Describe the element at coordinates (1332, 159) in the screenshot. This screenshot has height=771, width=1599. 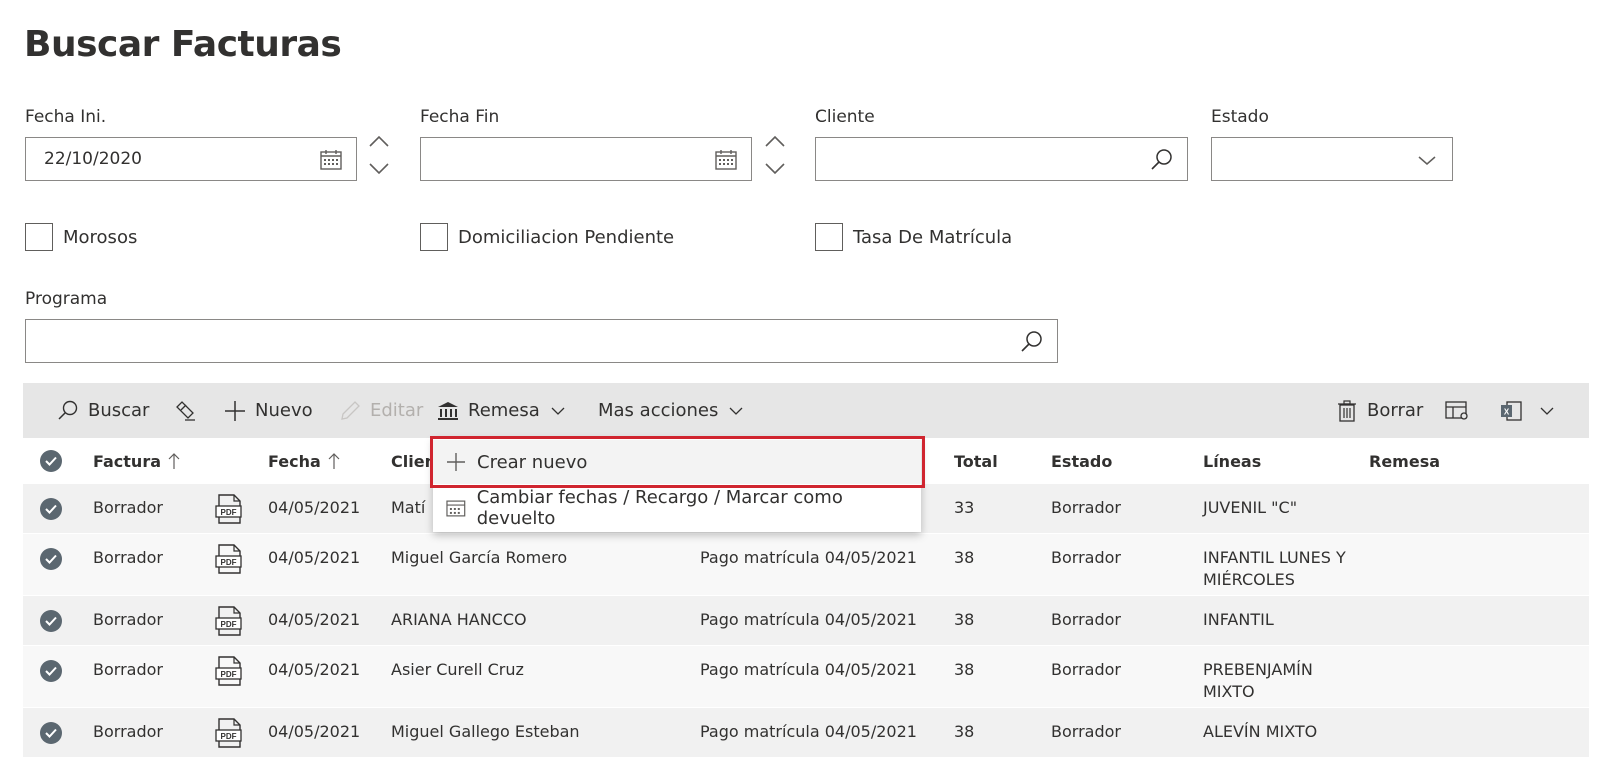
I see `estado-select` at that location.